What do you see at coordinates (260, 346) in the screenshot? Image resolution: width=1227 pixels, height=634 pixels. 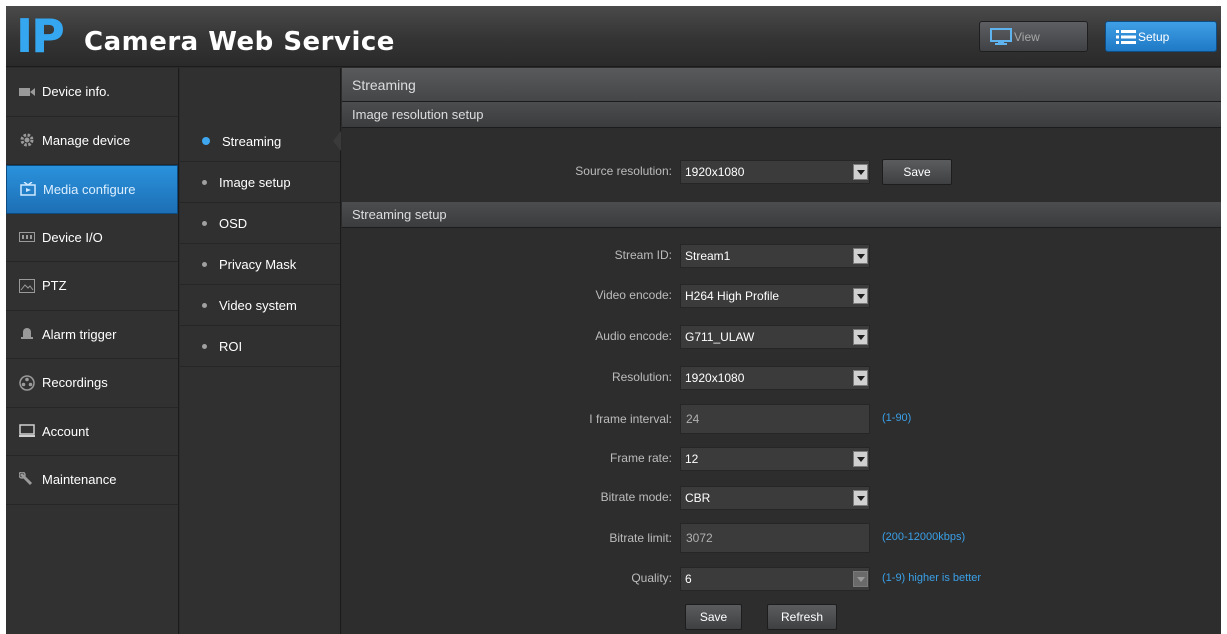 I see `subnav-item-roi: ROI` at bounding box center [260, 346].